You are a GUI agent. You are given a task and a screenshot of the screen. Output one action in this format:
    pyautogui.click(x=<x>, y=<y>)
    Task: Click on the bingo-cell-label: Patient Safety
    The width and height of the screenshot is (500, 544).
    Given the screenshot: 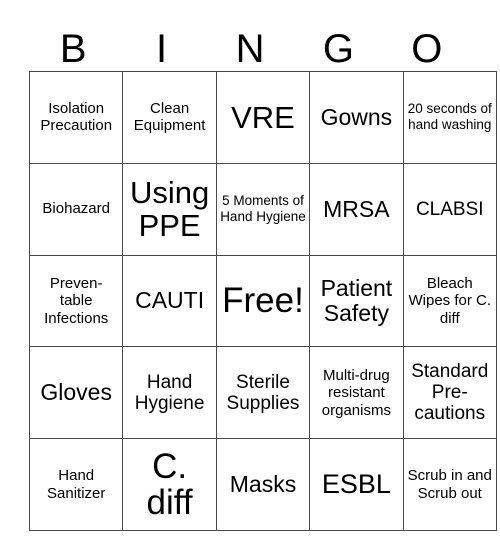 What is the action you would take?
    pyautogui.click(x=356, y=300)
    